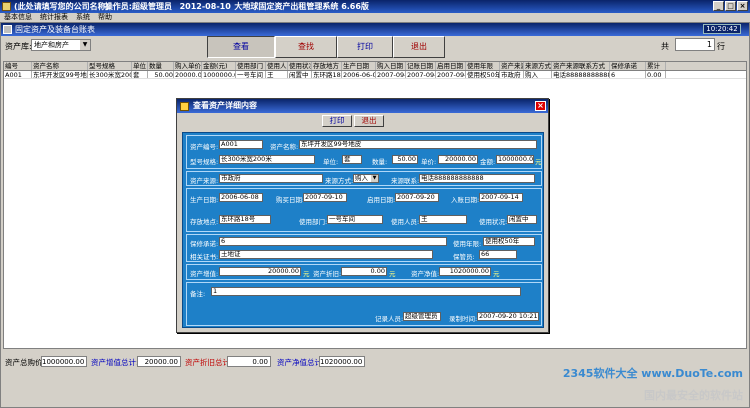 The width and height of the screenshot is (750, 408). Describe the element at coordinates (465, 271) in the screenshot. I see `net-value-field: 1020000.00` at that location.